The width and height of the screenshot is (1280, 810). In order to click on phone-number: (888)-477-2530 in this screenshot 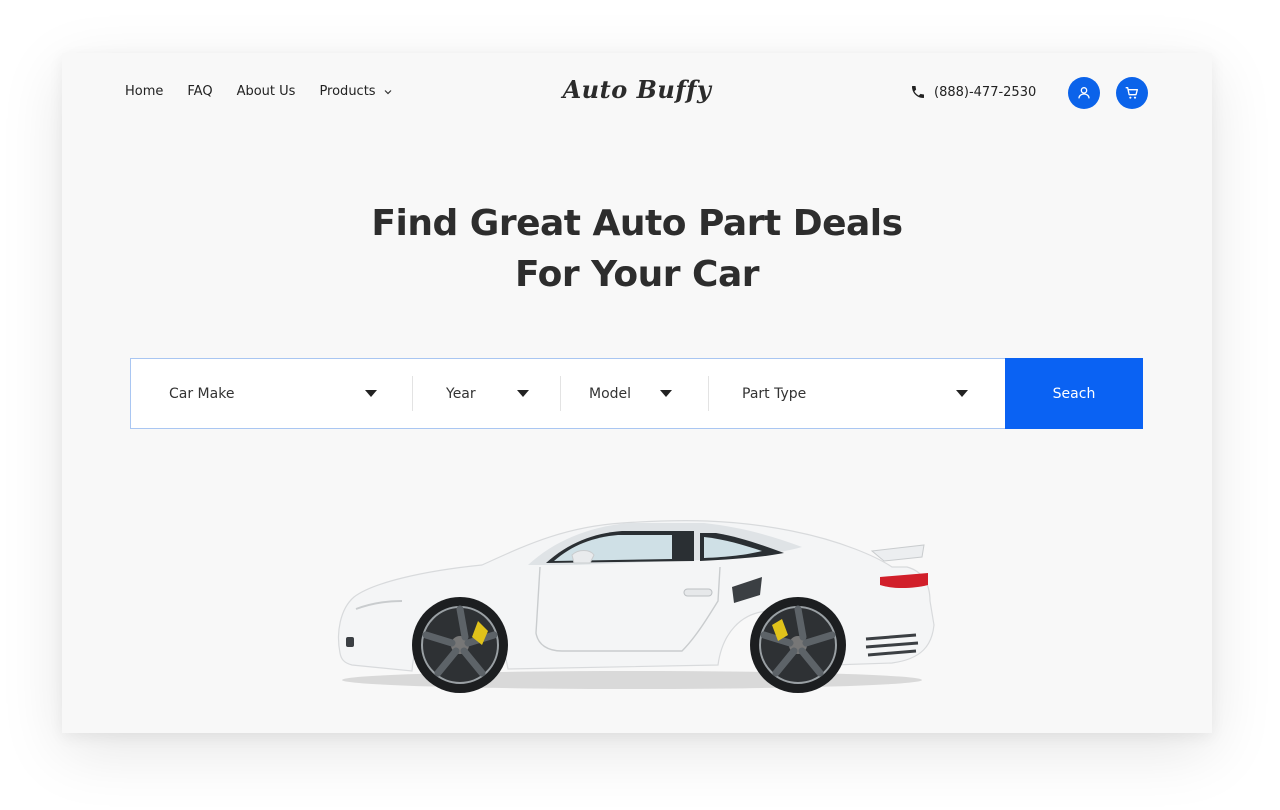, I will do `click(985, 92)`.